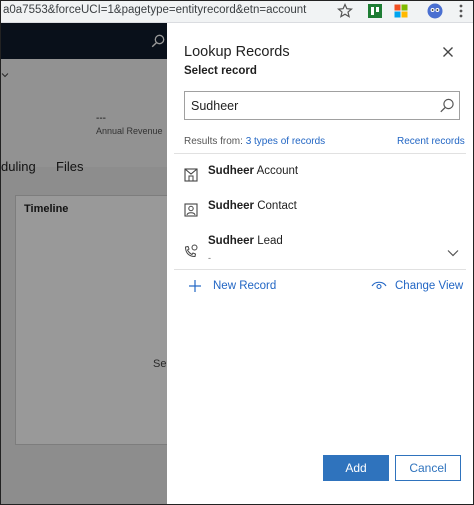 The width and height of the screenshot is (474, 505). I want to click on result-subtext: -, so click(209, 258).